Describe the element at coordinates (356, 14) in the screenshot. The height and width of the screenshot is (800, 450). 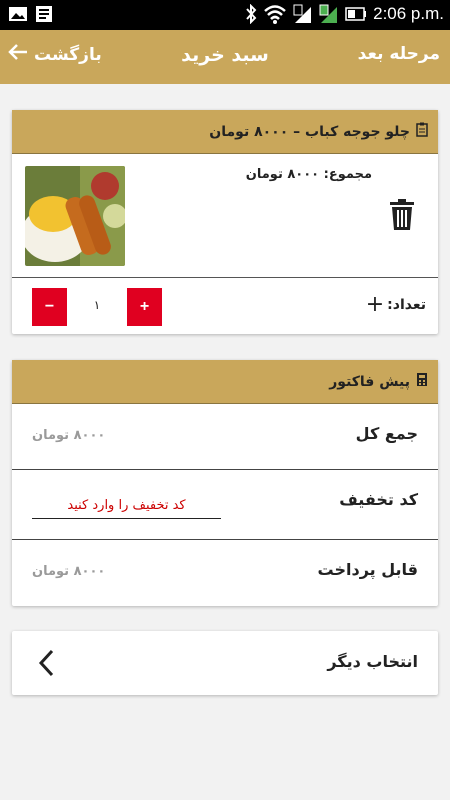
I see `battery-icon` at that location.